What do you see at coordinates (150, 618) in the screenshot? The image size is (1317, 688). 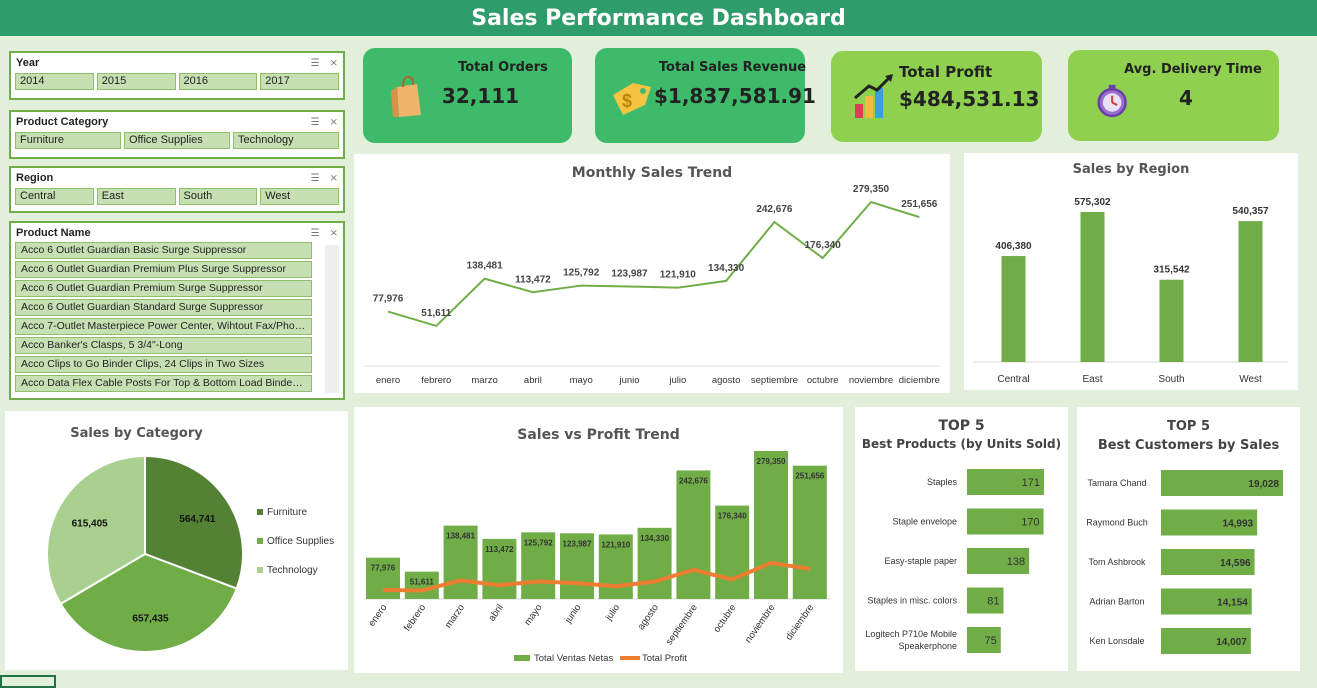 I see `pie-data-label: 657,435` at bounding box center [150, 618].